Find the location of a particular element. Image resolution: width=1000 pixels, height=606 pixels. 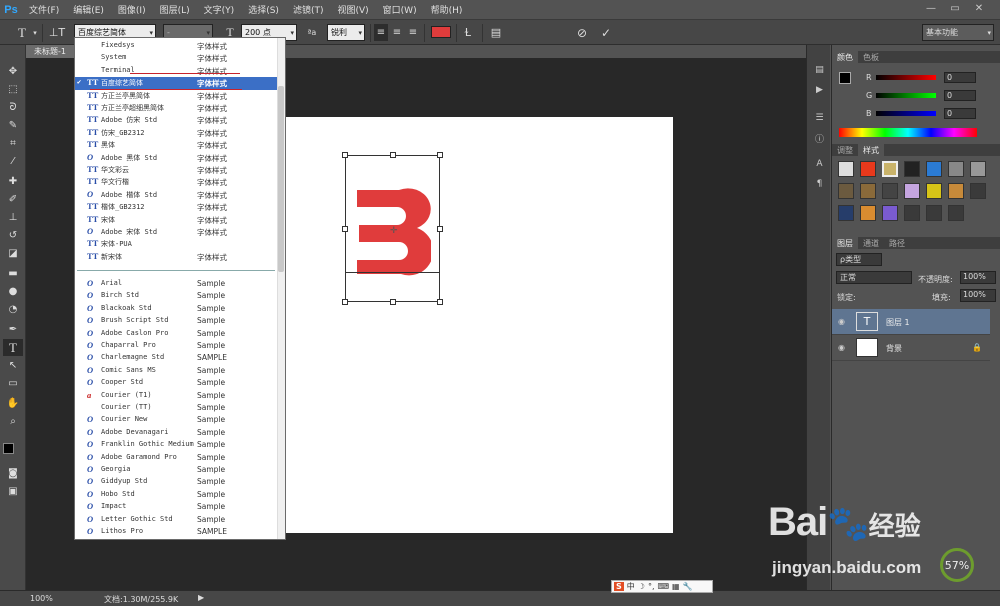

menu-item: 滤镜(T) is located at coordinates (308, 9).